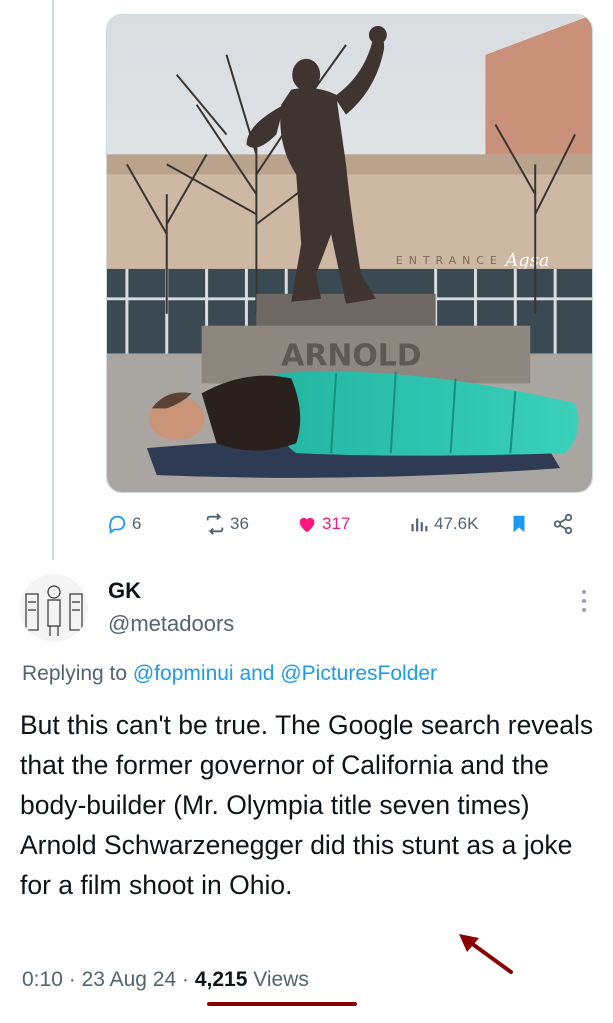 The height and width of the screenshot is (1023, 613). I want to click on repost-button: 36, so click(226, 524).